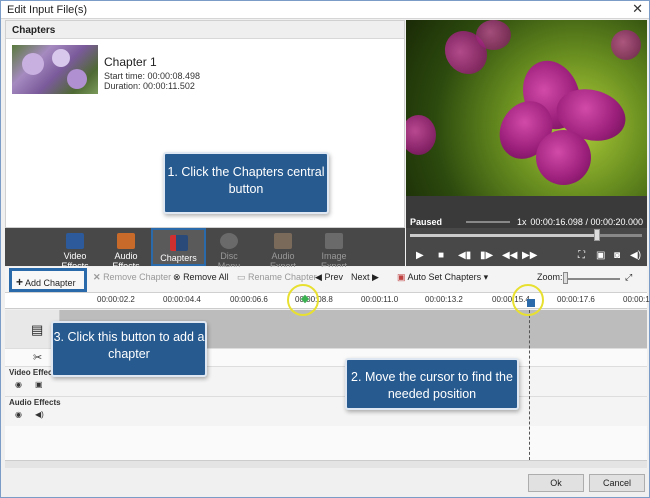  What do you see at coordinates (617, 483) in the screenshot?
I see `cancel-button: Cancel` at bounding box center [617, 483].